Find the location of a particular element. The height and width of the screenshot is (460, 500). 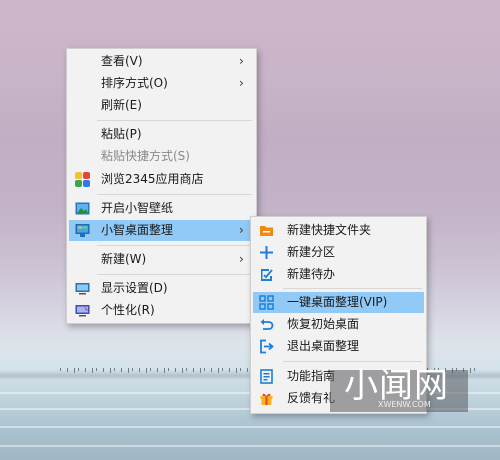

menu-item-sort-by: 排序方式(O) › is located at coordinates (161, 83).